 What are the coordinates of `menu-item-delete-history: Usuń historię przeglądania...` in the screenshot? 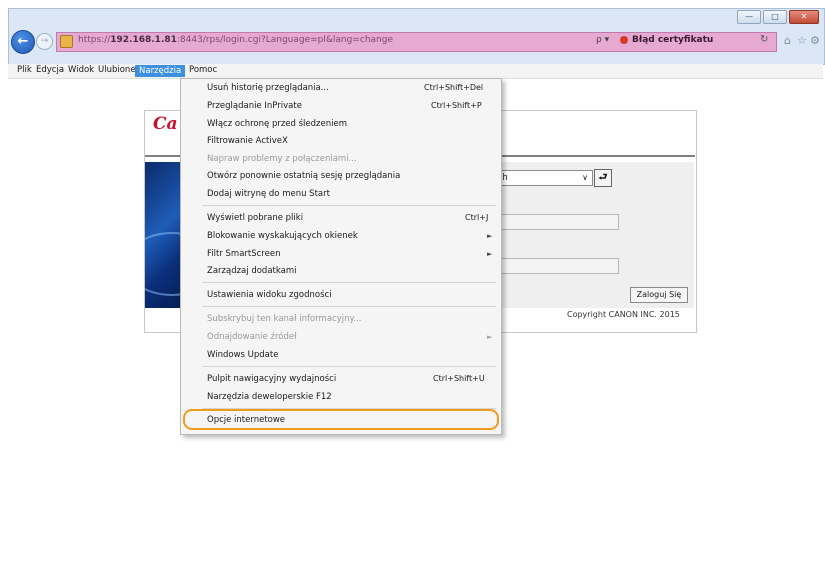 It's located at (268, 88).